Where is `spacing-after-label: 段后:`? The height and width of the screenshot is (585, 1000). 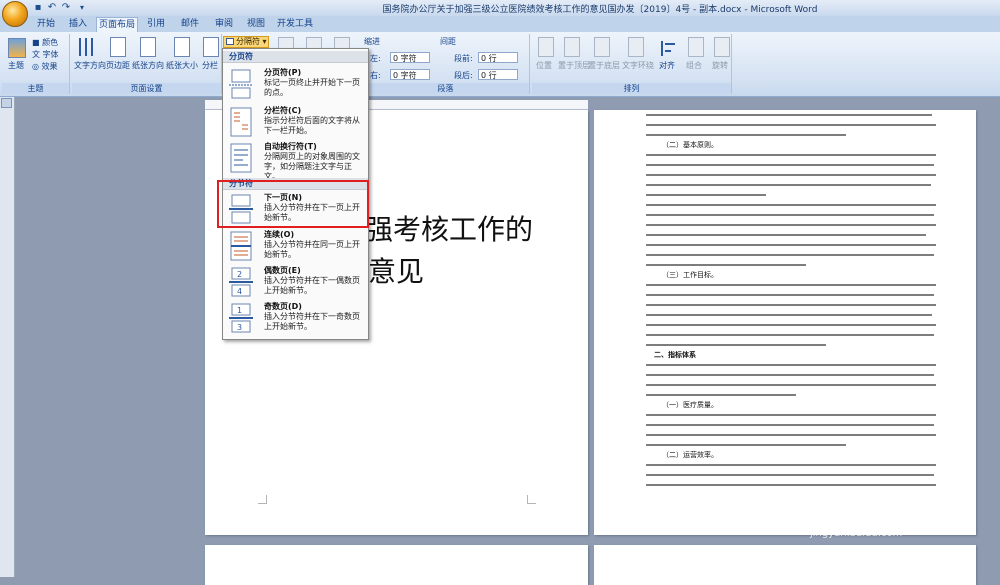
spacing-after-label: 段后: is located at coordinates (463, 75).